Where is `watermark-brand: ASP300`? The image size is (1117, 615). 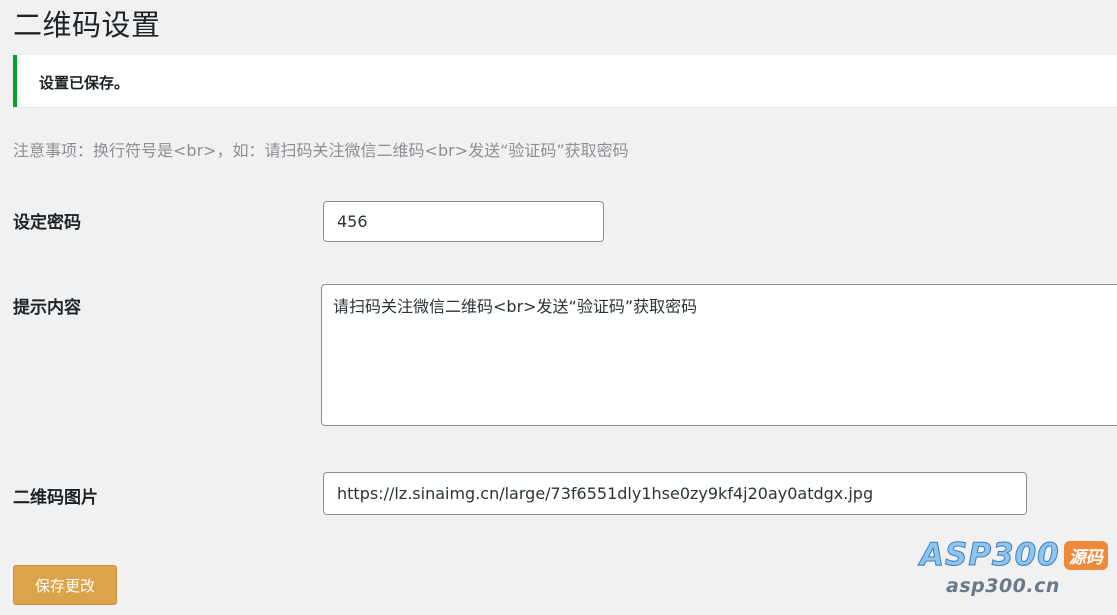
watermark-brand: ASP300 is located at coordinates (990, 555).